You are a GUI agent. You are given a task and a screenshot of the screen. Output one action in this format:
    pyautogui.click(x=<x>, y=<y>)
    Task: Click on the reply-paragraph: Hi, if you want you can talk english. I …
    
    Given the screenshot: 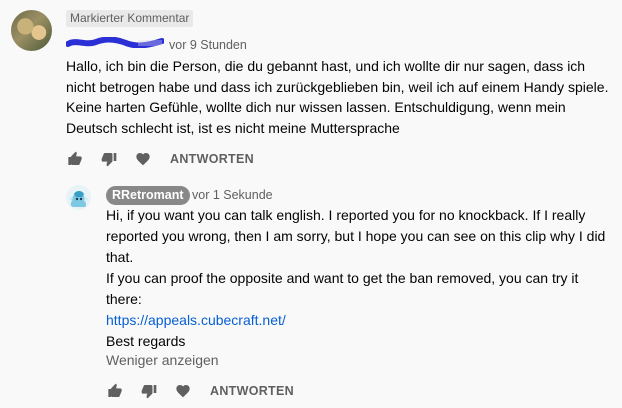 What is the action you would take?
    pyautogui.click(x=356, y=236)
    